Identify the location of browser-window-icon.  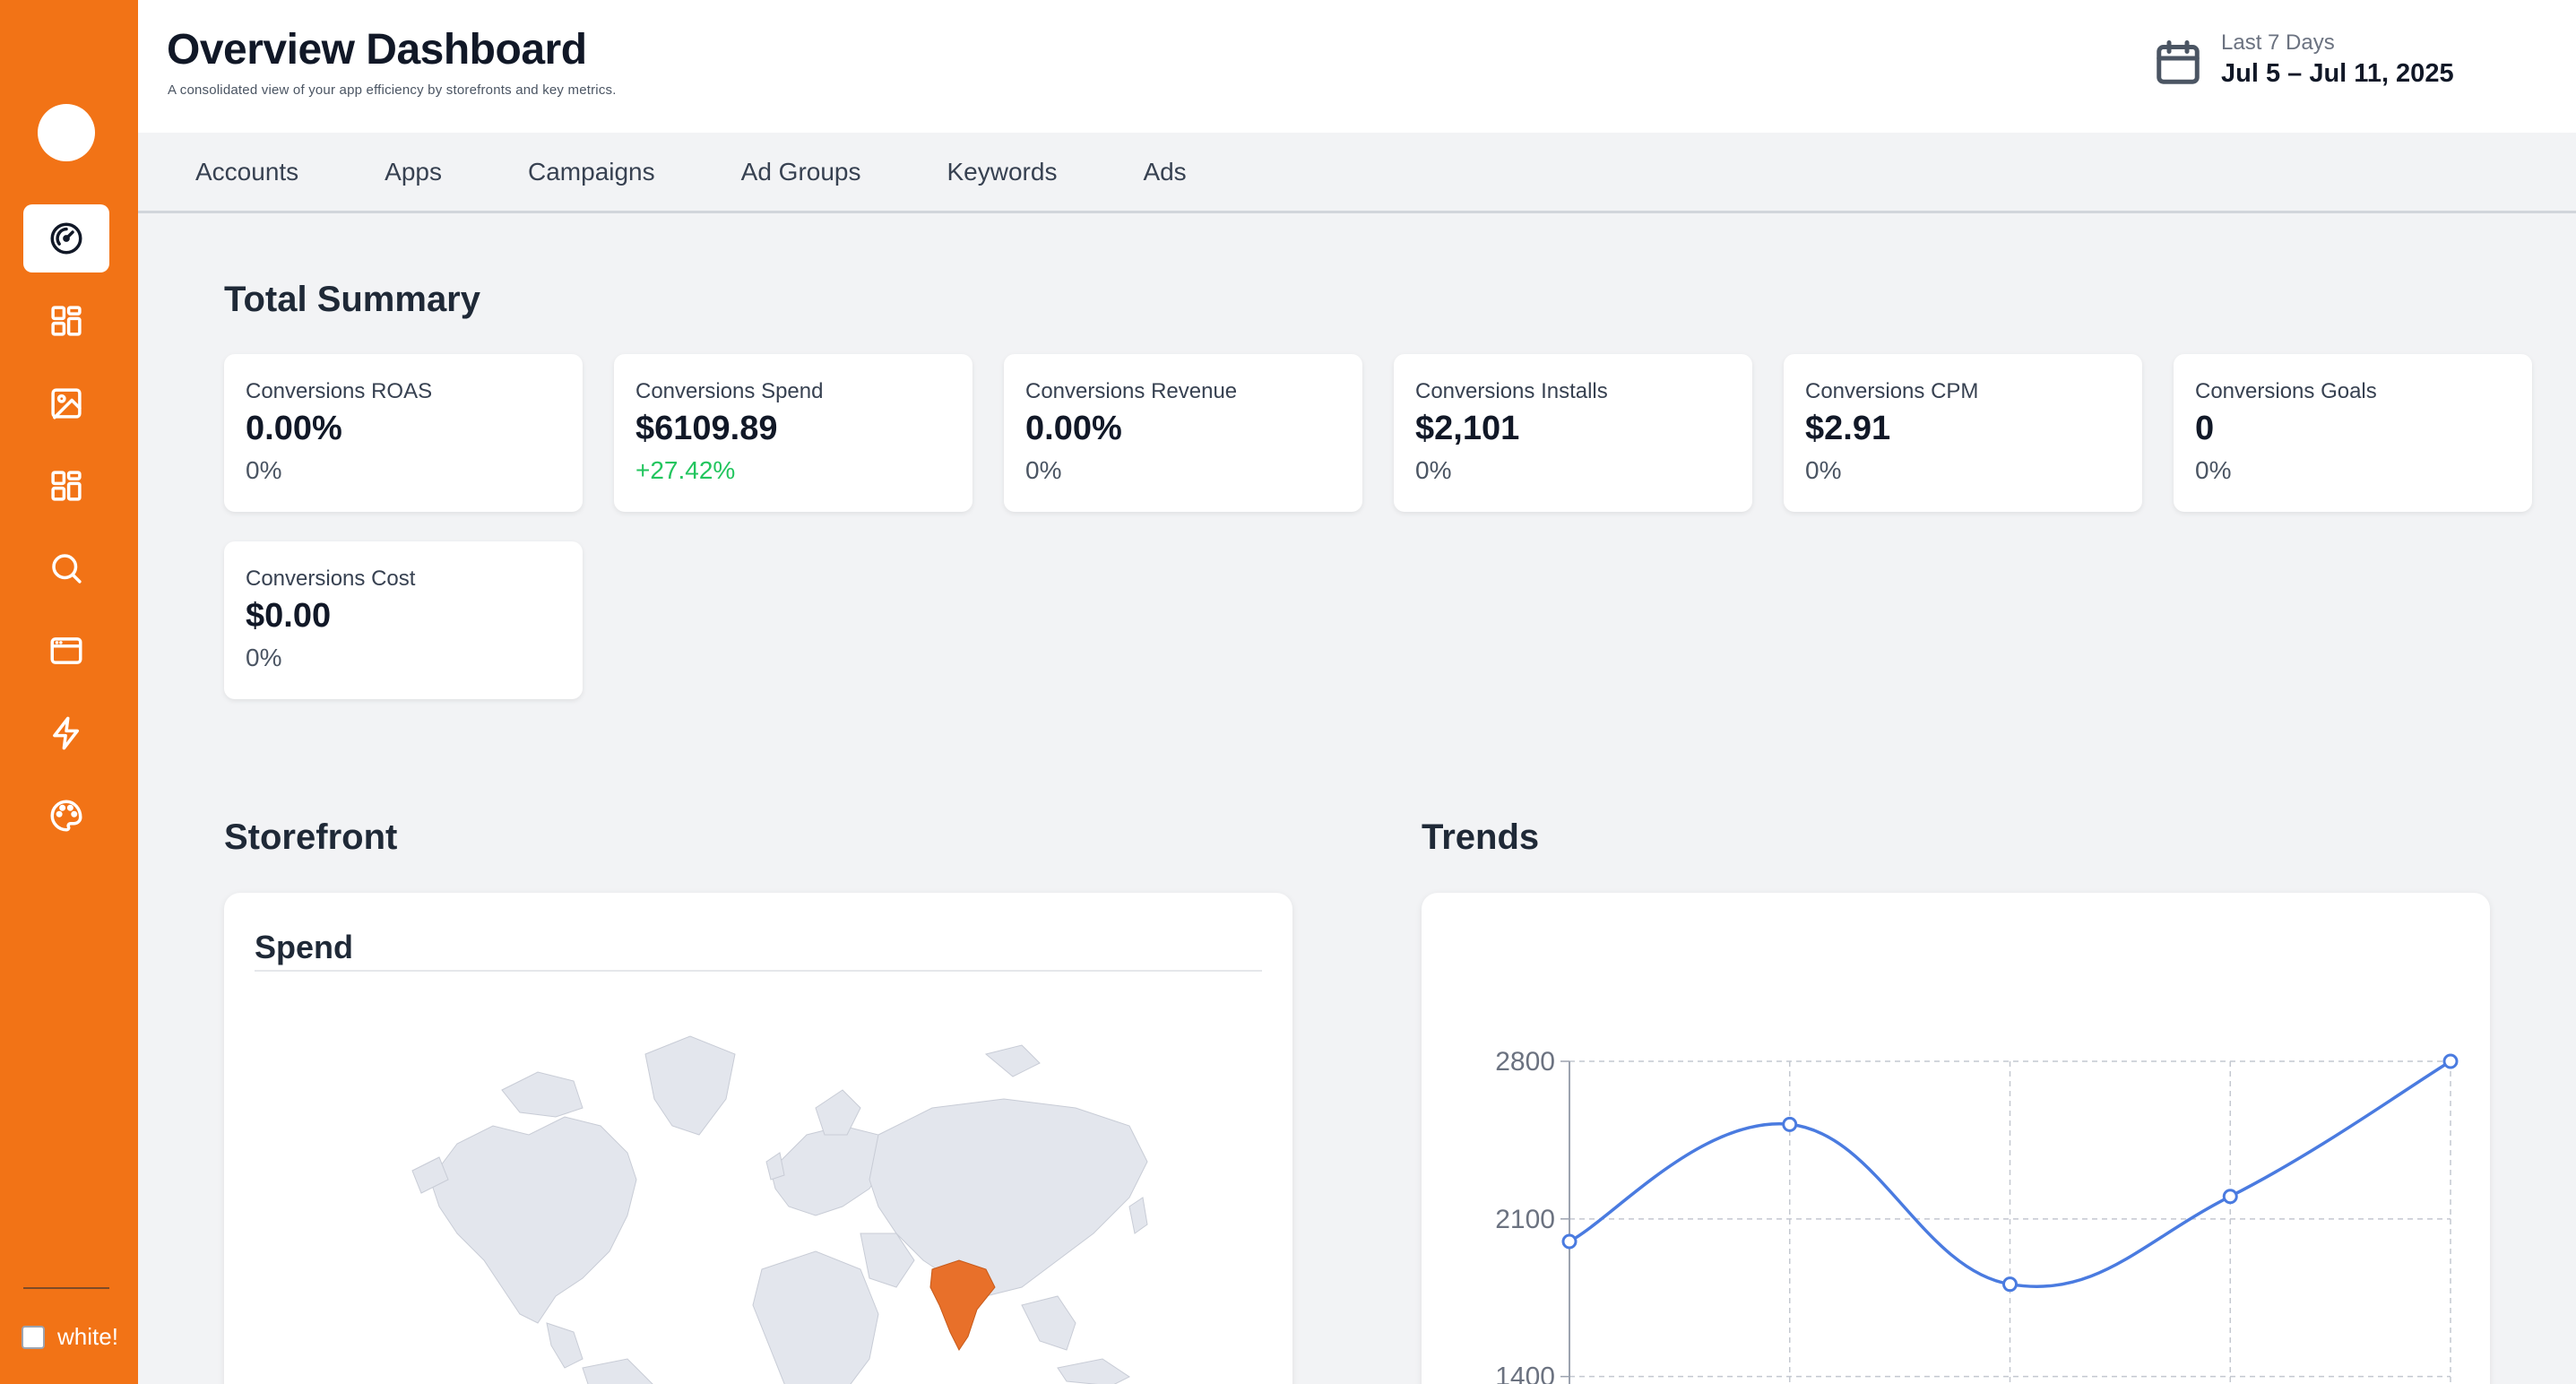
(66, 650).